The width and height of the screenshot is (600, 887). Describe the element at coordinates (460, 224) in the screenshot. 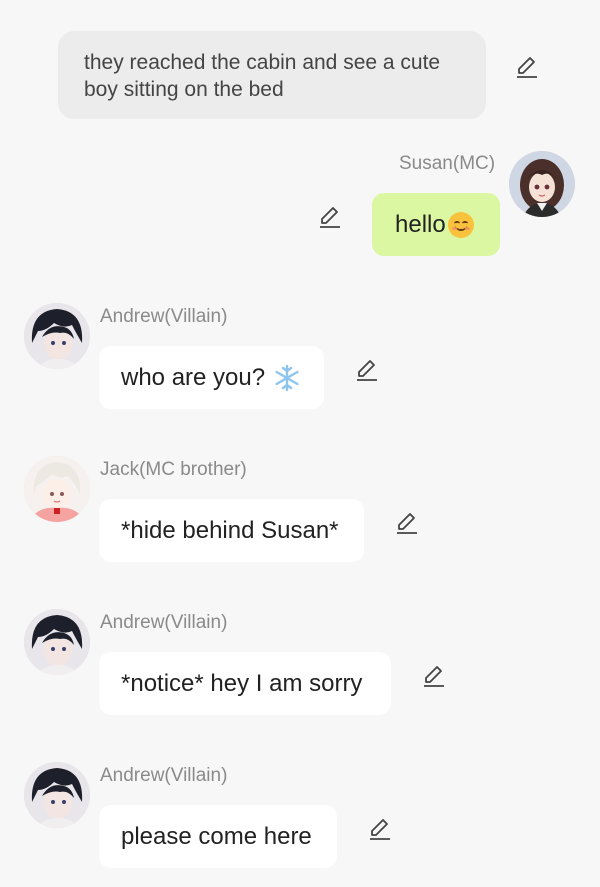

I see `smiling-face-emoji-icon` at that location.